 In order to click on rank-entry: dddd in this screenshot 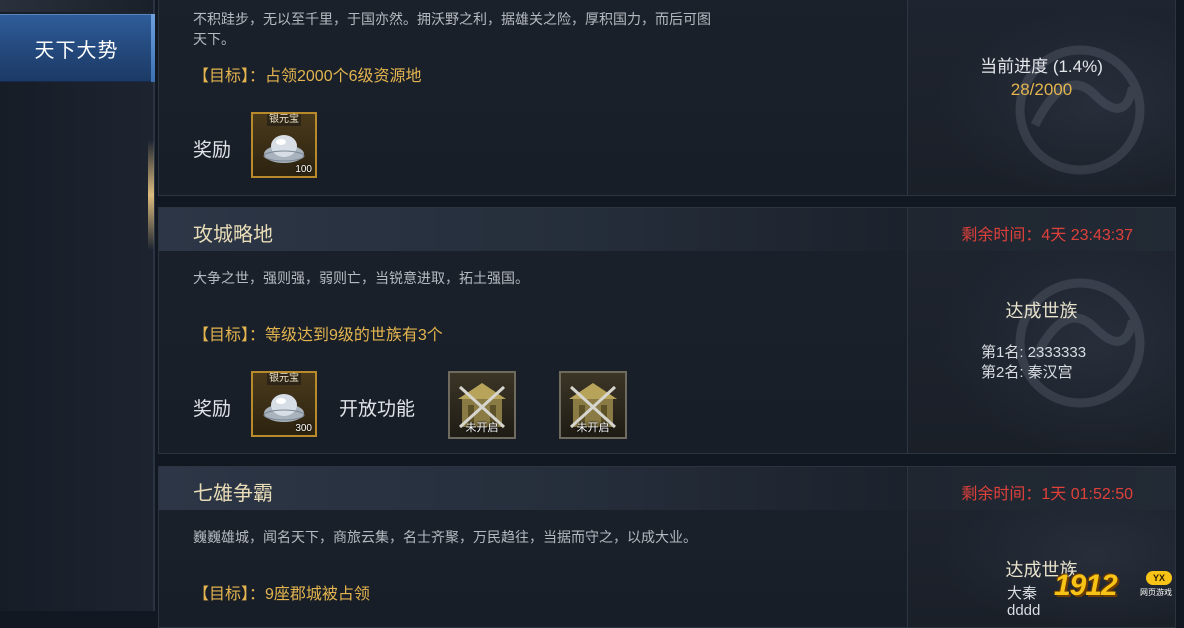, I will do `click(1024, 610)`.